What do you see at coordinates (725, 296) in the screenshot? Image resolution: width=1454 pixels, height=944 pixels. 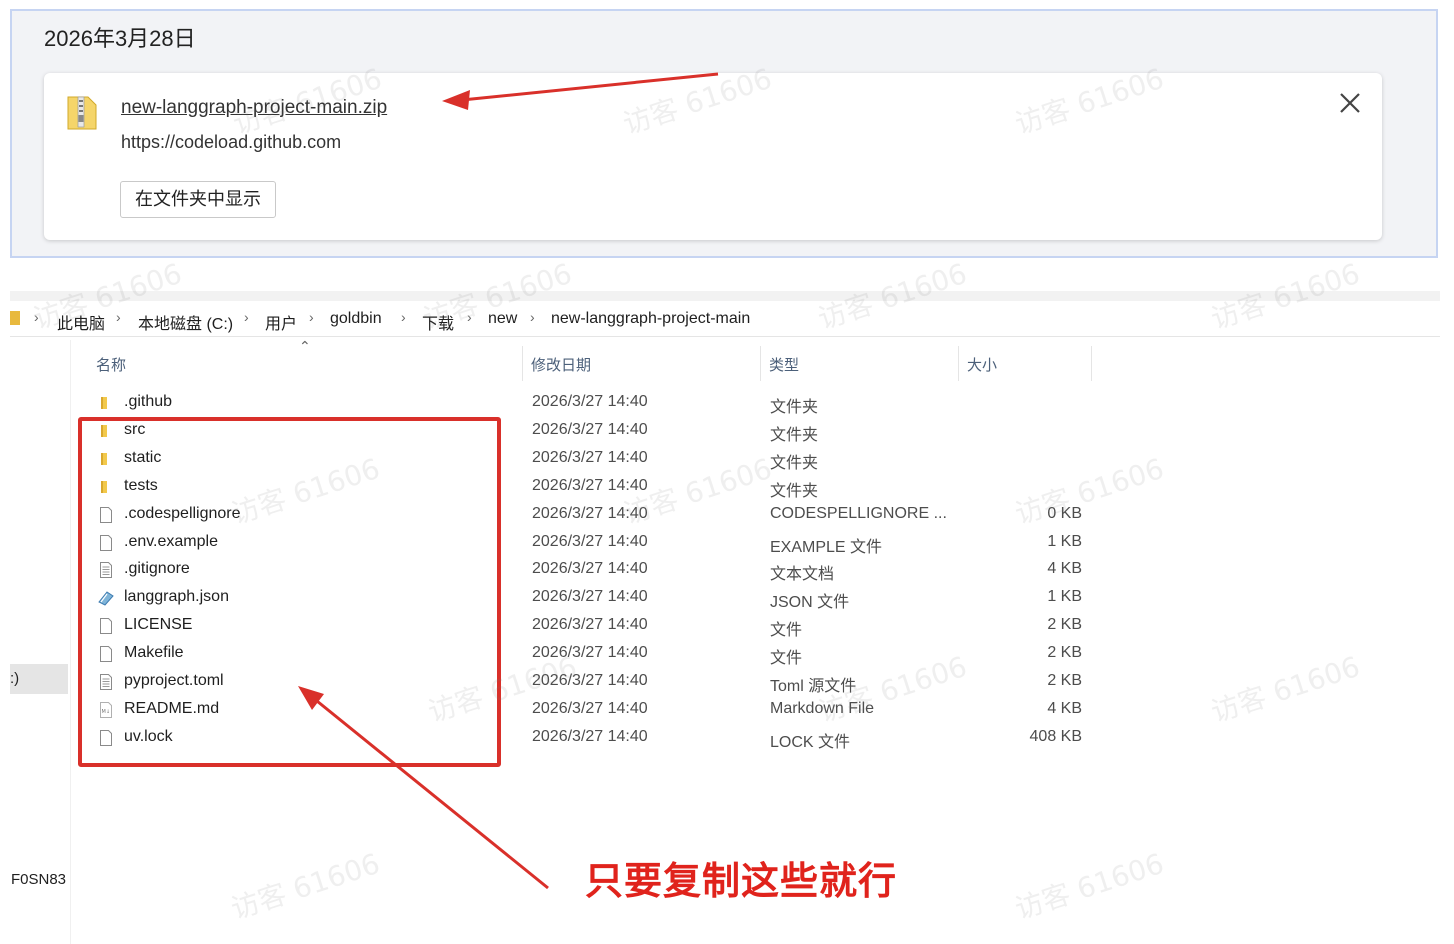 I see `explorer-toolbar-strip` at bounding box center [725, 296].